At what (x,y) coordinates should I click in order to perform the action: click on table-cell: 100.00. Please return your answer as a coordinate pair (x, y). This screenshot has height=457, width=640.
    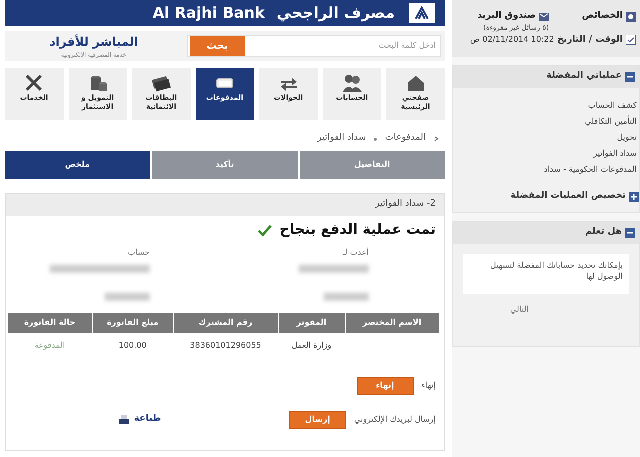
    Looking at the image, I should click on (133, 346).